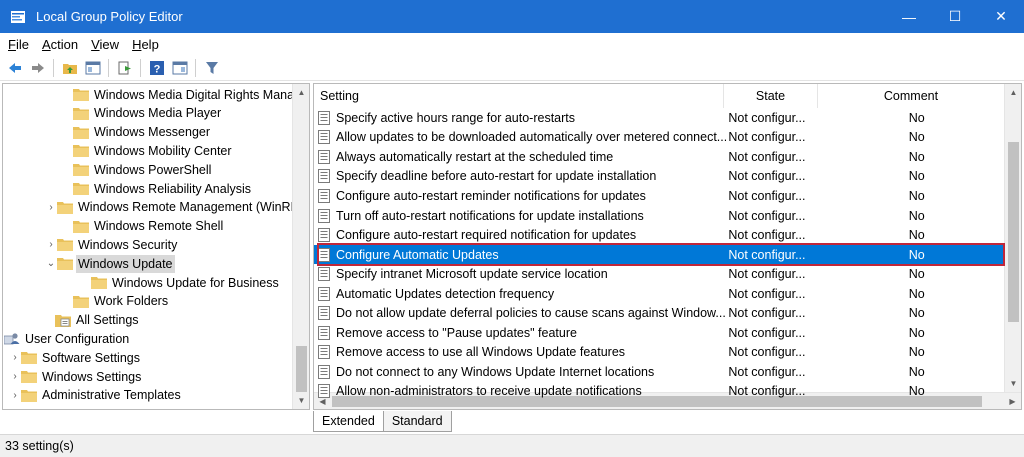 The width and height of the screenshot is (1024, 457). Describe the element at coordinates (195, 67) in the screenshot. I see `toolbar-separator` at that location.